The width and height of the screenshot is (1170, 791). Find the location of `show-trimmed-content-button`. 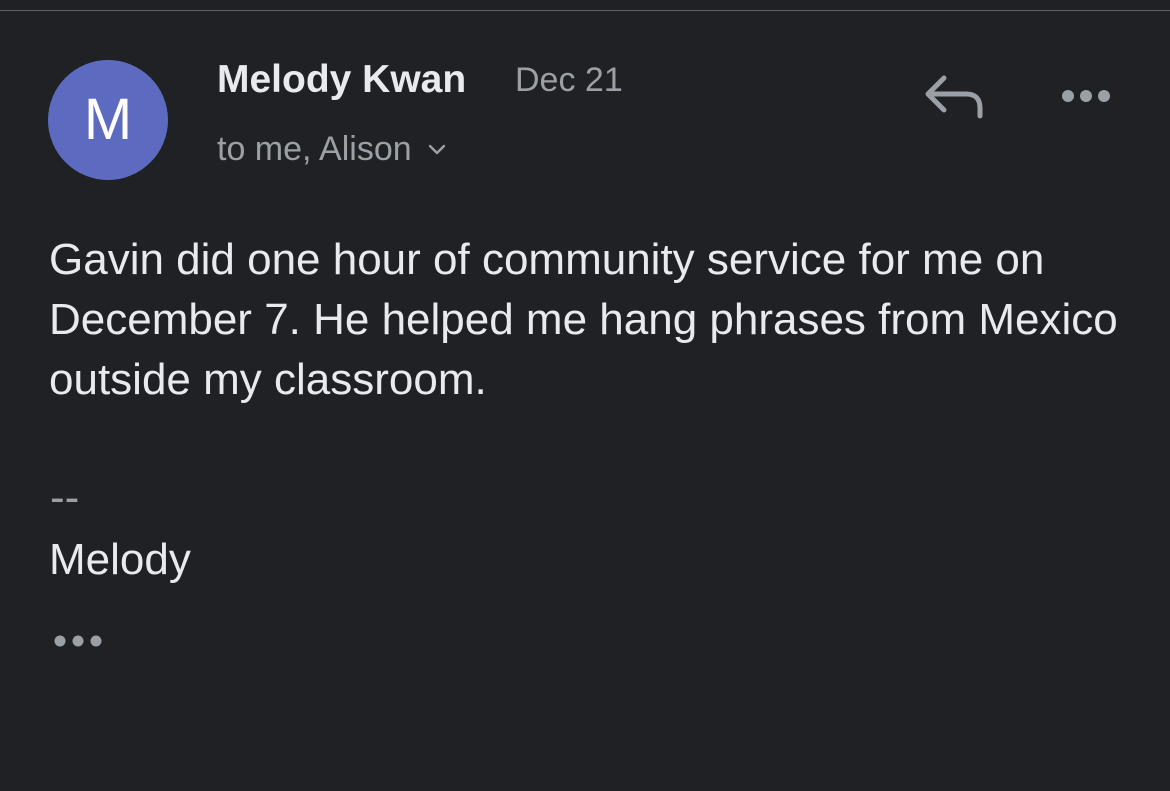

show-trimmed-content-button is located at coordinates (78, 641).